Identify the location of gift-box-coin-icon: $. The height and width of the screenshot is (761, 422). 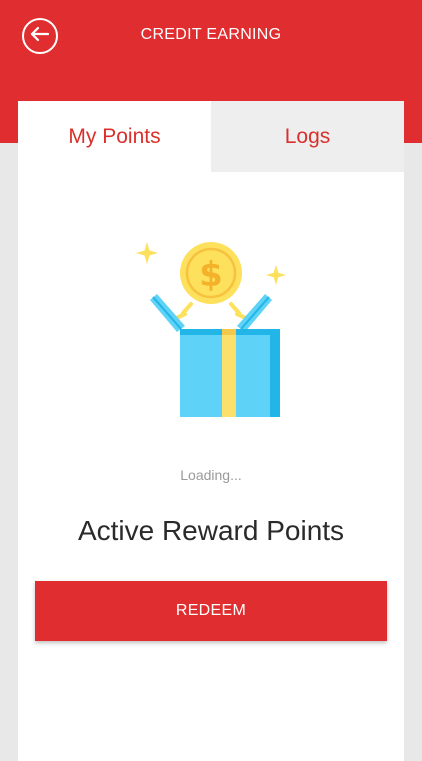
(211, 328).